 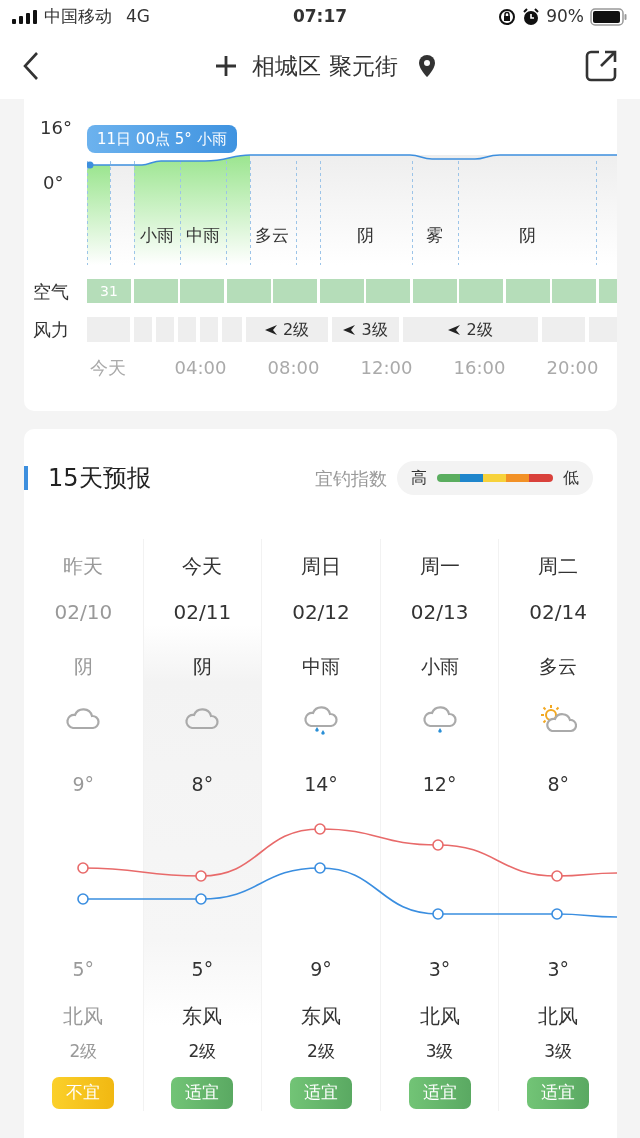 I want to click on scale-label: 高, so click(x=419, y=478).